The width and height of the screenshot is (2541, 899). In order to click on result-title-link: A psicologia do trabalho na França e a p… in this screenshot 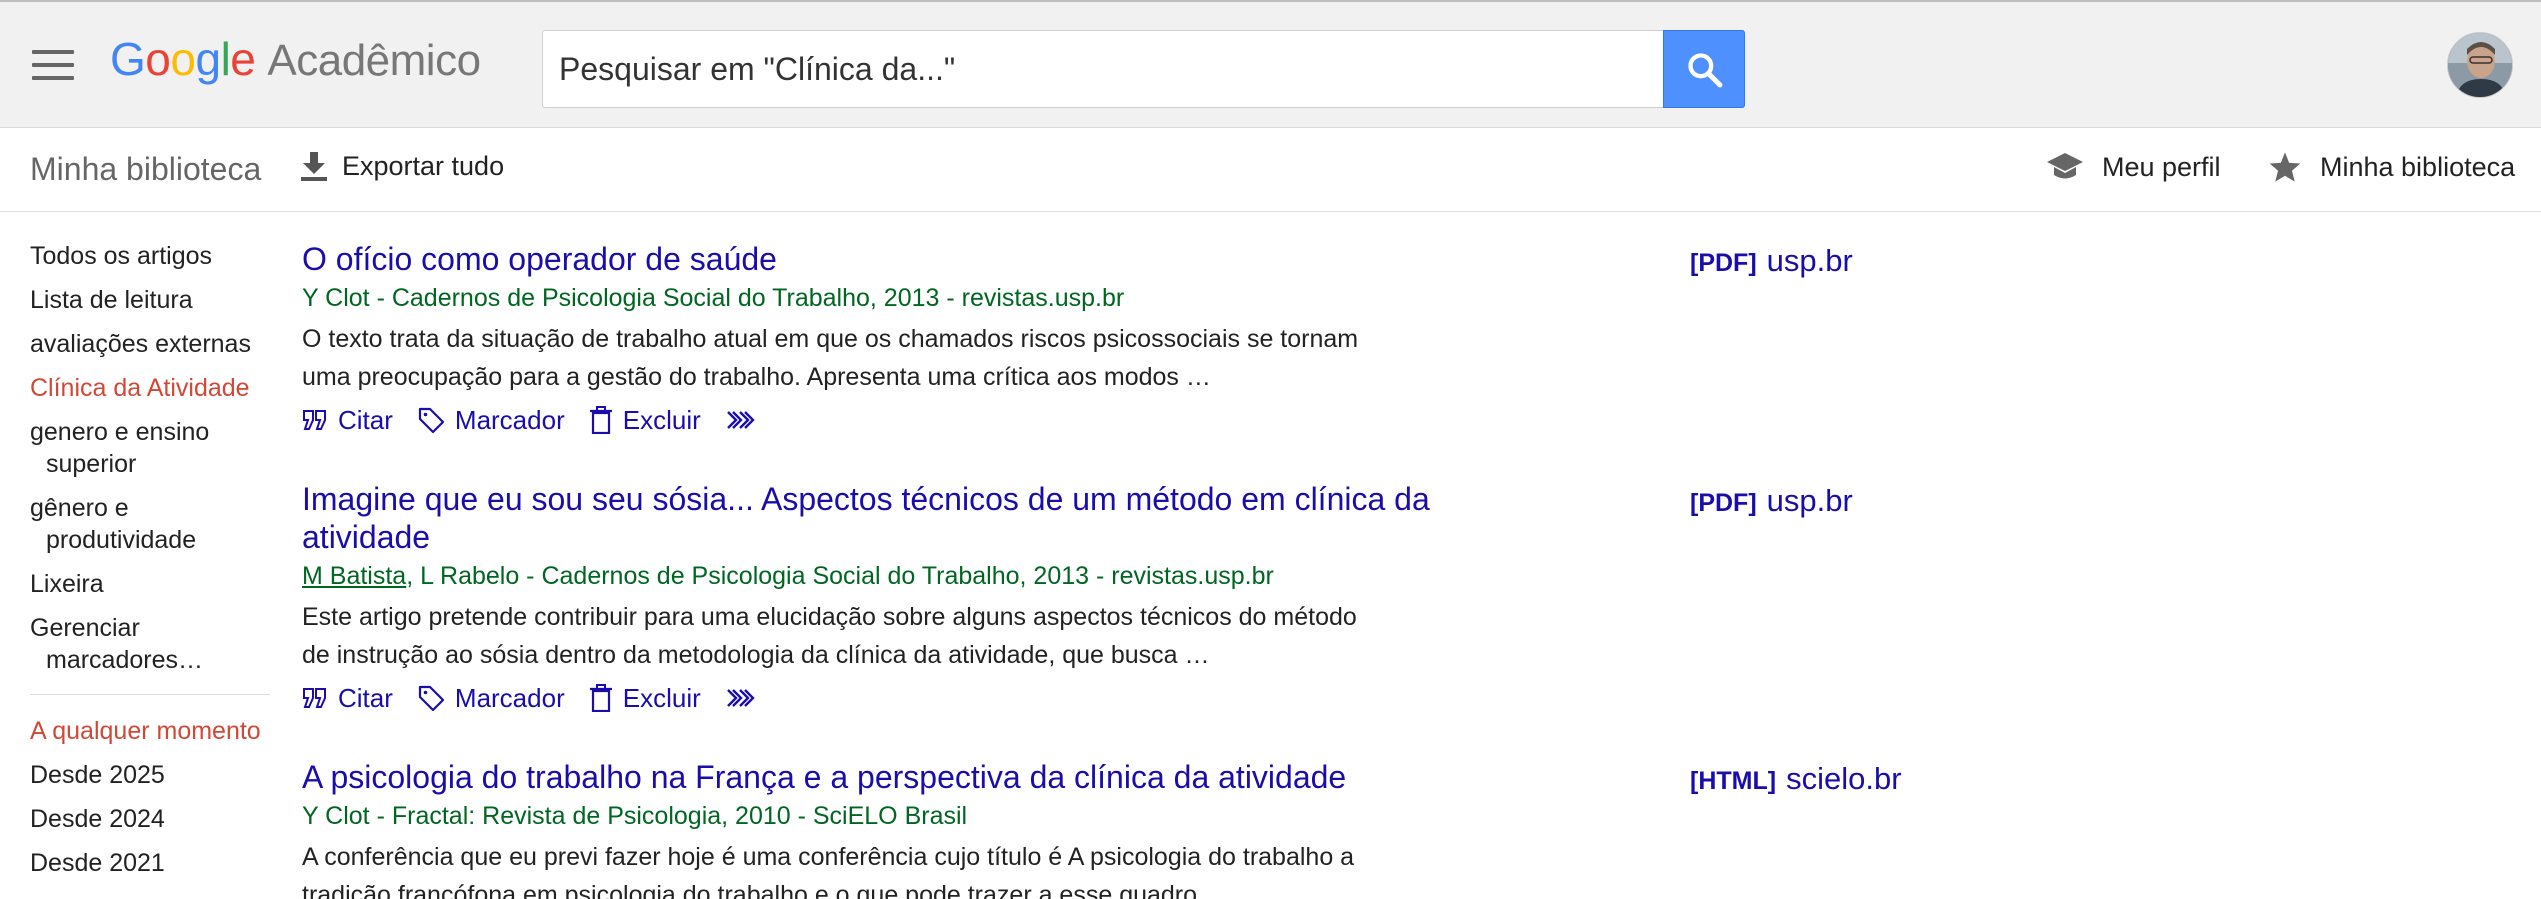, I will do `click(932, 777)`.